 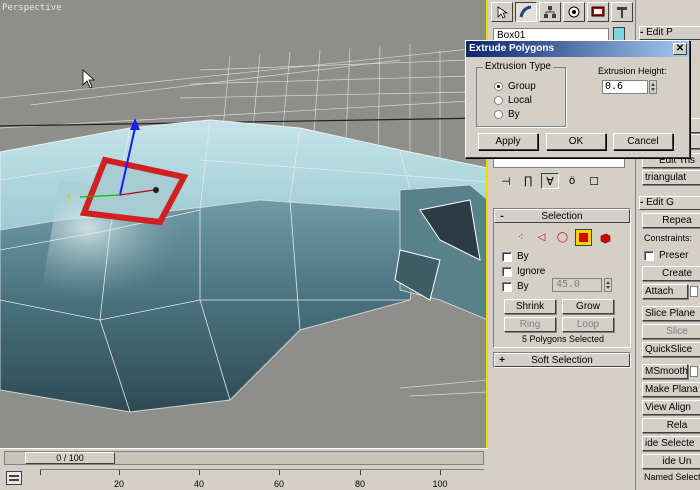 I want to click on show-end-result-icon: ∏, so click(x=528, y=181).